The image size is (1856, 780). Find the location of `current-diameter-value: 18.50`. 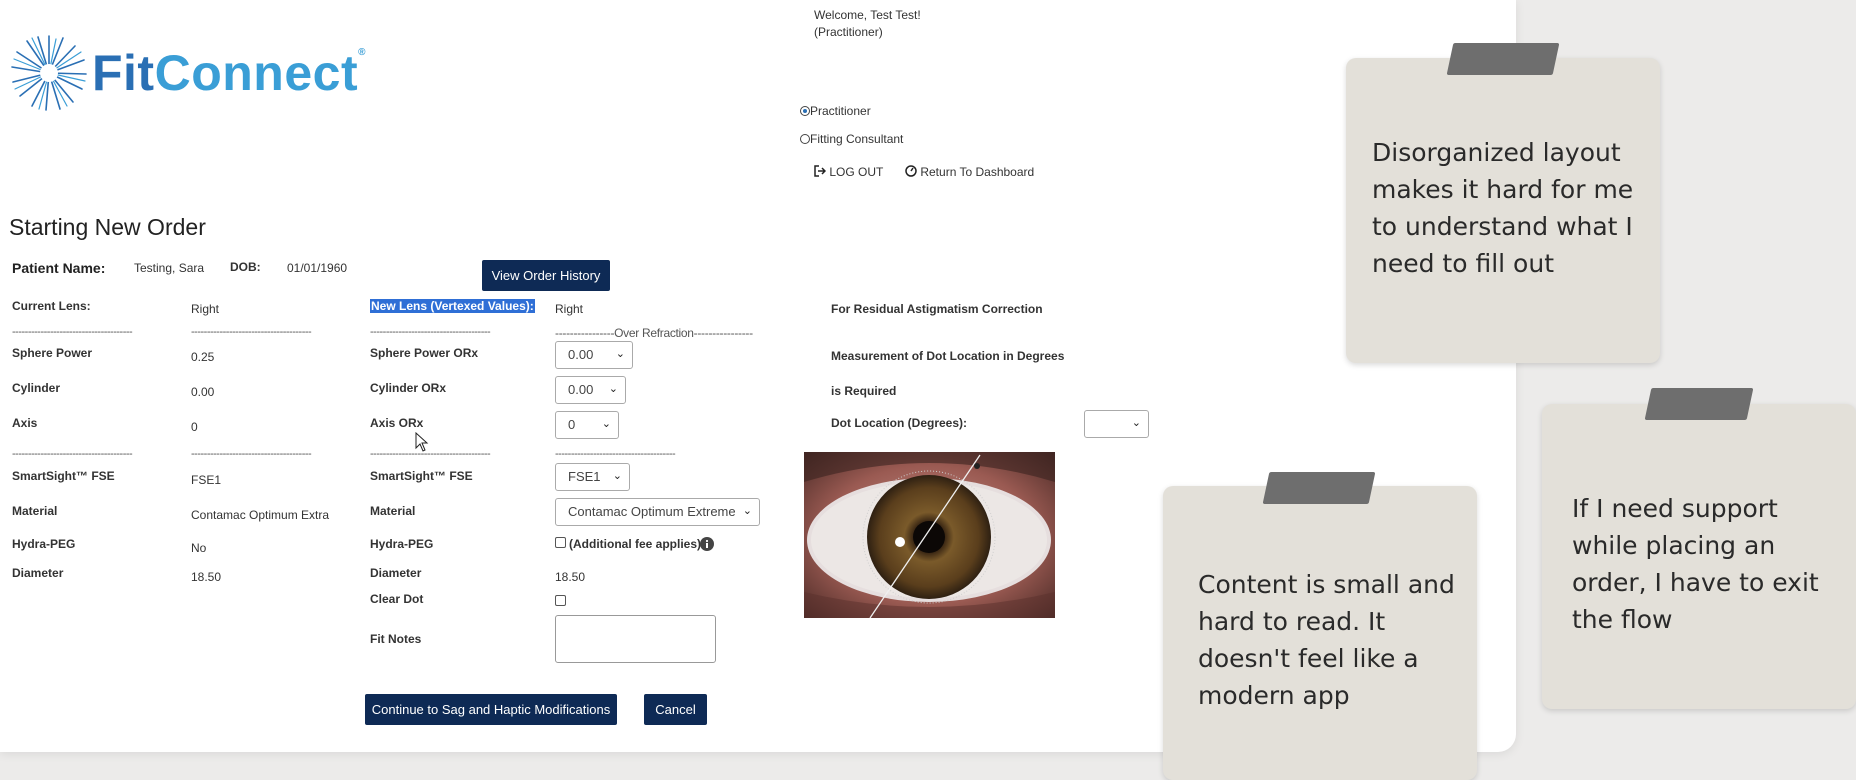

current-diameter-value: 18.50 is located at coordinates (206, 577).